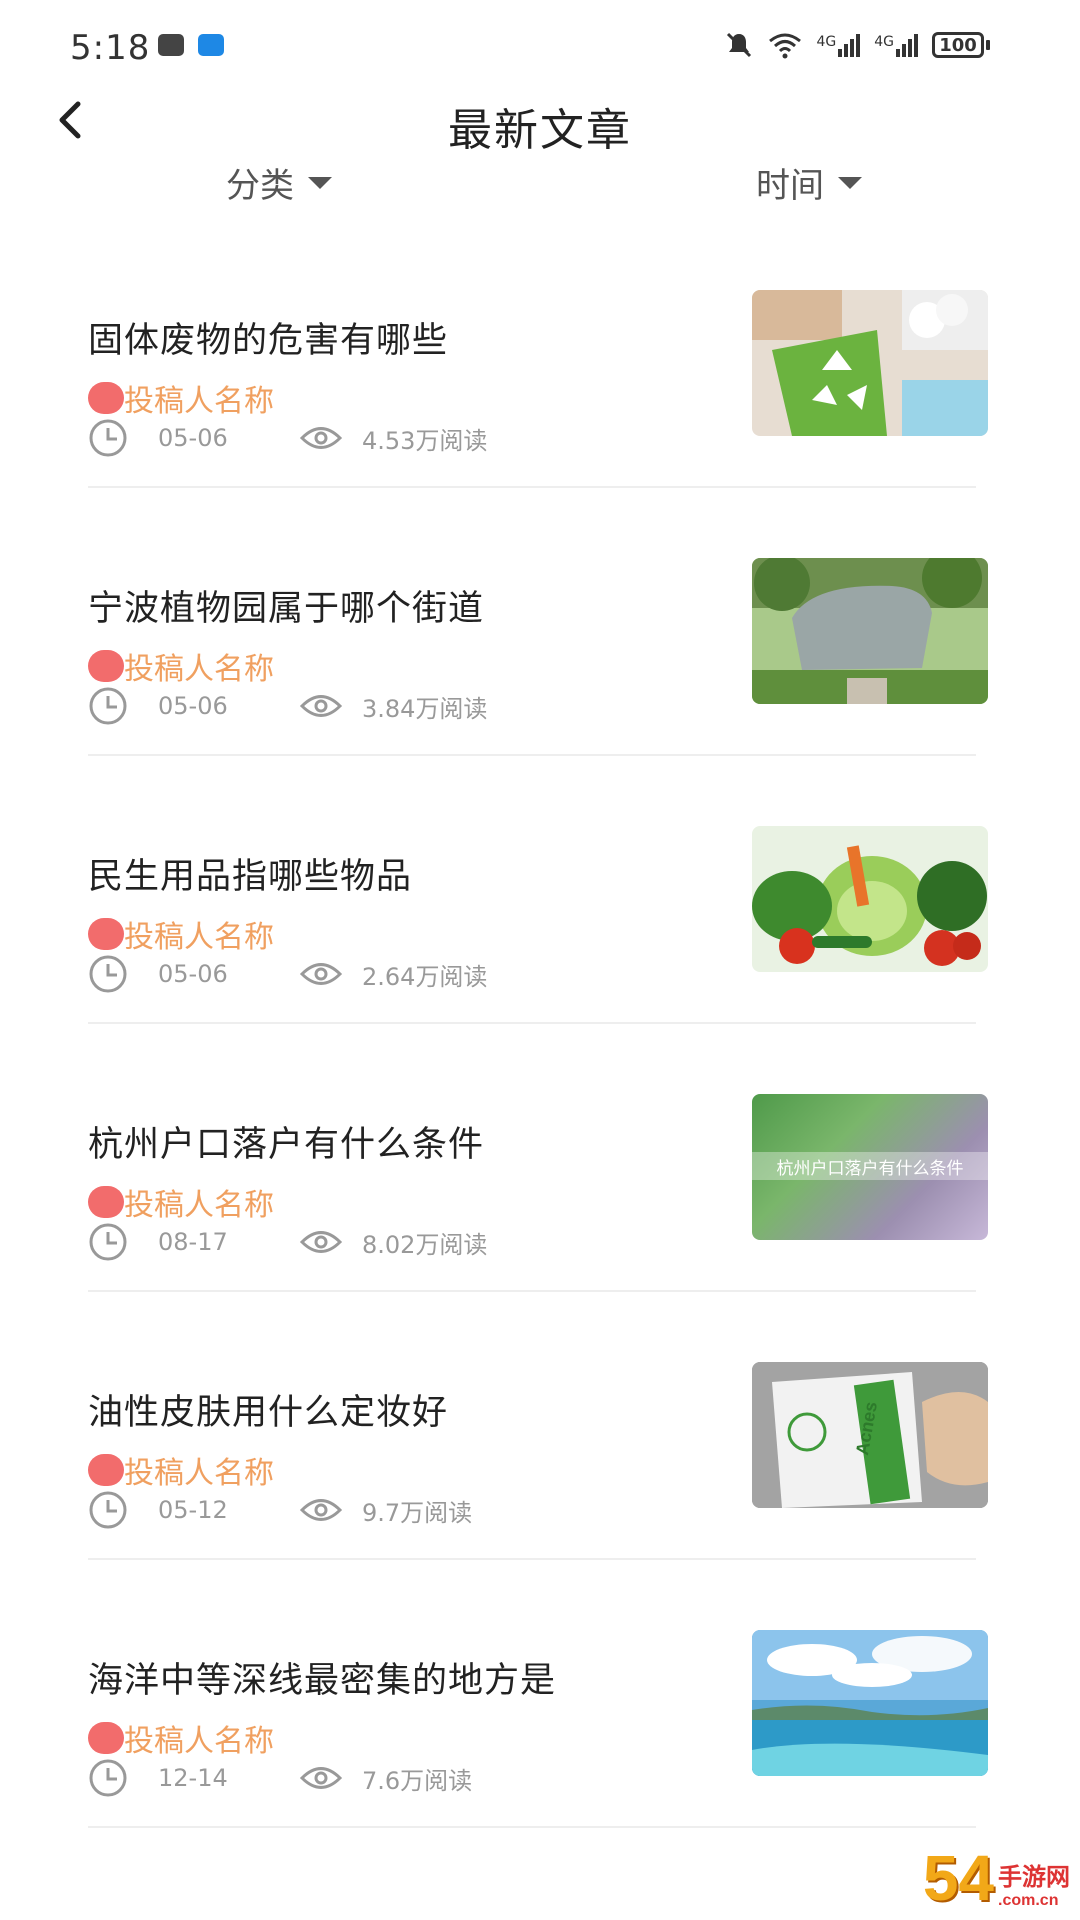  What do you see at coordinates (260, 186) in the screenshot?
I see `category-filter-label: 分类` at bounding box center [260, 186].